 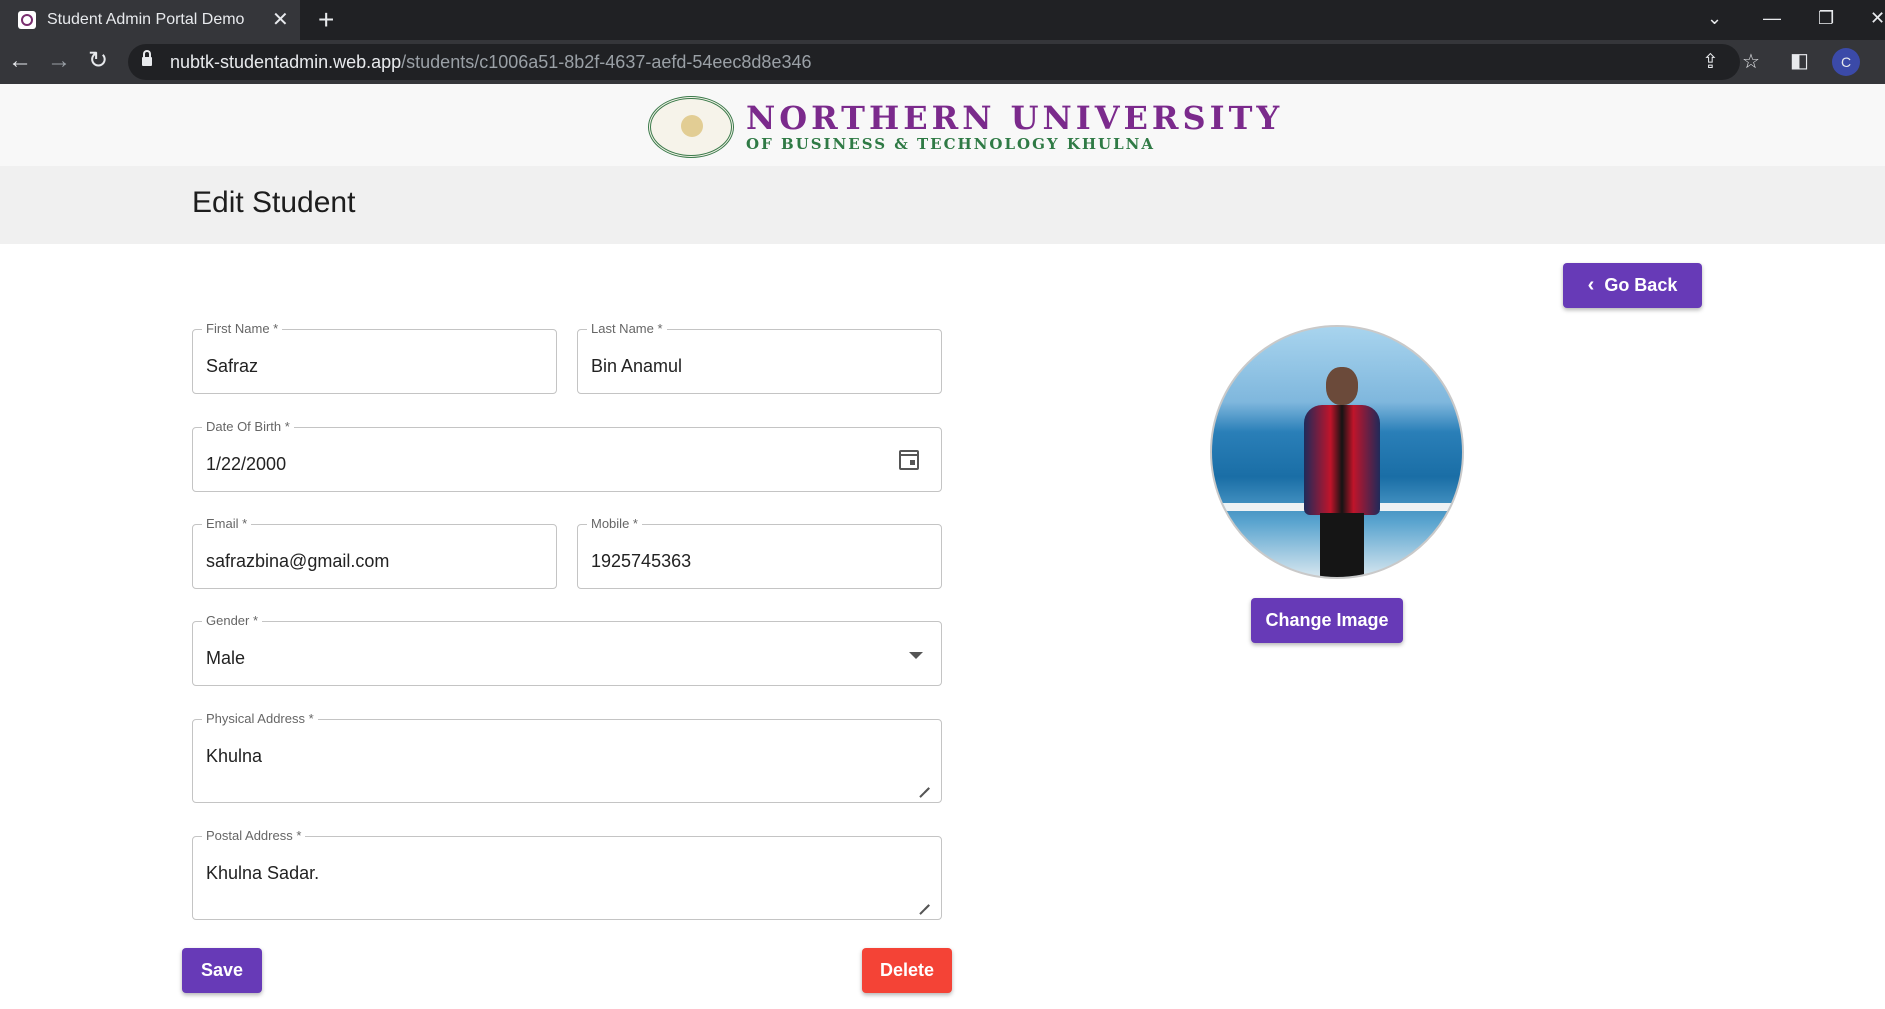 What do you see at coordinates (567, 649) in the screenshot?
I see `gender-select: Gender * Male` at bounding box center [567, 649].